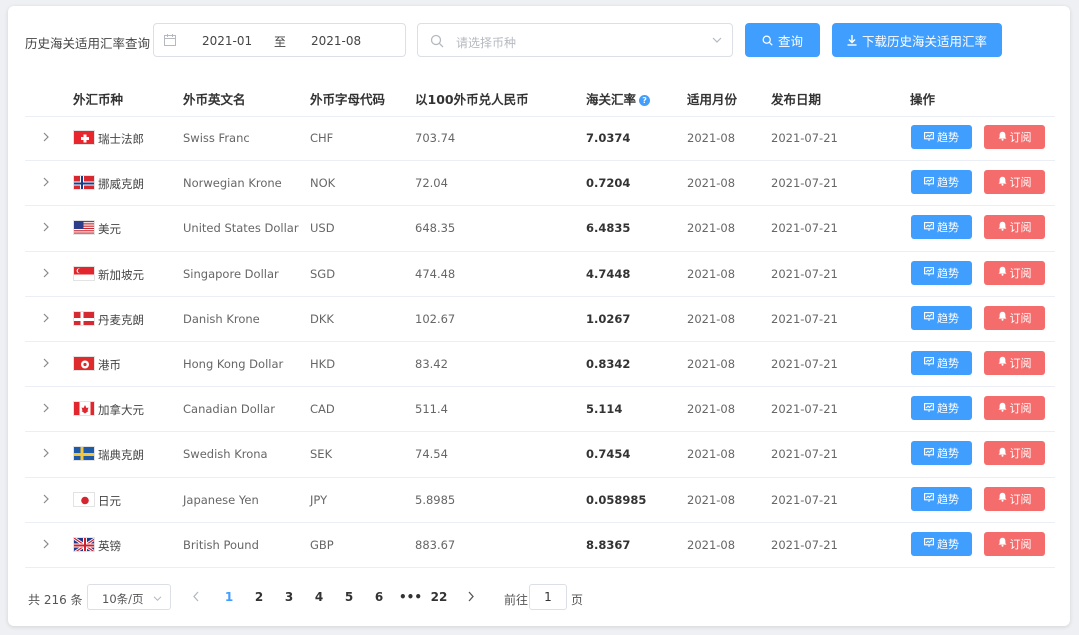 The width and height of the screenshot is (1079, 635). I want to click on flag-sg-icon, so click(84, 273).